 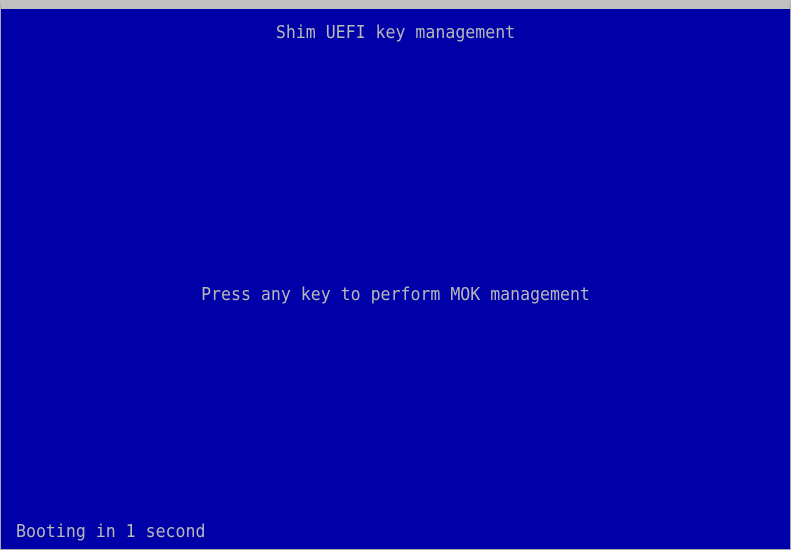 I want to click on boot-countdown-status: Booting in 1 second, so click(x=111, y=531).